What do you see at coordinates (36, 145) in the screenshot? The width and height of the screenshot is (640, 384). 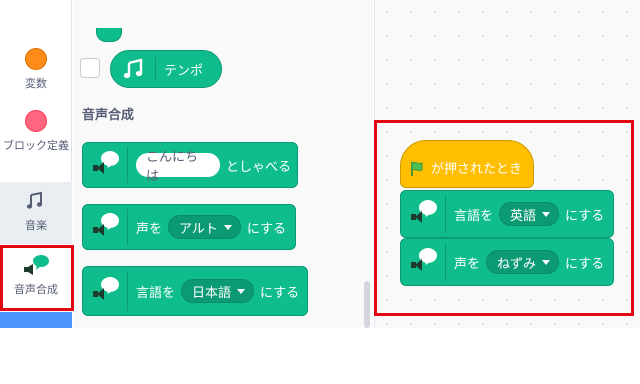 I see `category-my-blocks-label: ブロック定義` at bounding box center [36, 145].